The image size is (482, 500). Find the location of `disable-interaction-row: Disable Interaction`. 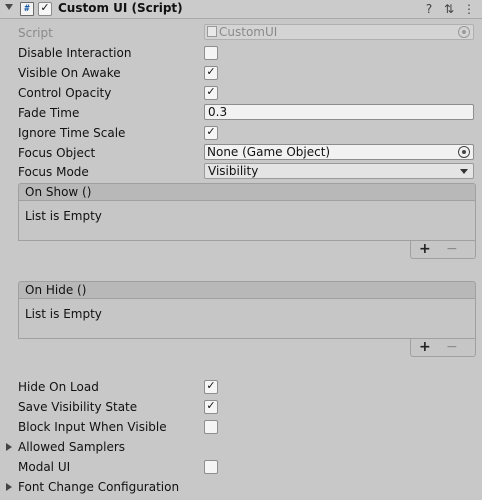

disable-interaction-row: Disable Interaction is located at coordinates (241, 53).